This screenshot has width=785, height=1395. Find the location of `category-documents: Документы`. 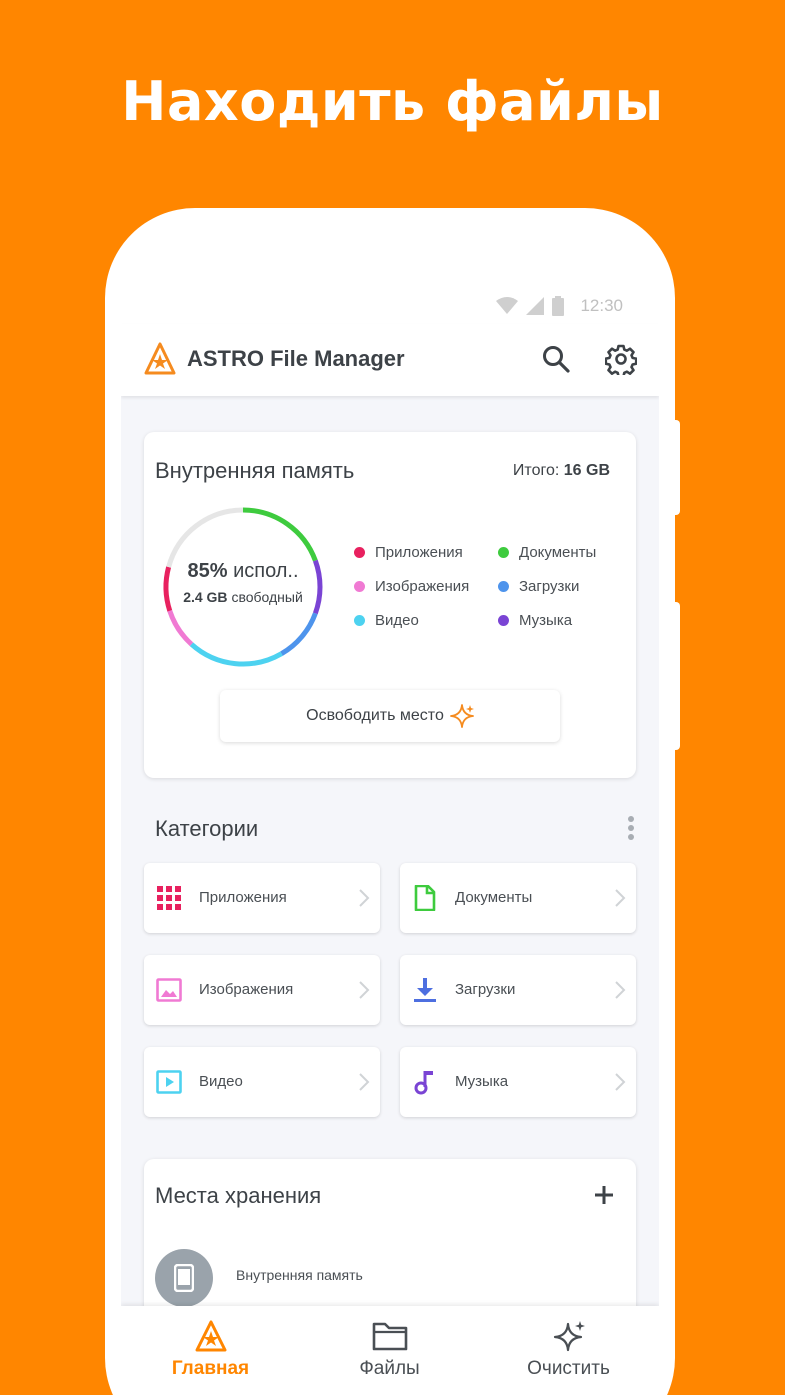

category-documents: Документы is located at coordinates (518, 898).